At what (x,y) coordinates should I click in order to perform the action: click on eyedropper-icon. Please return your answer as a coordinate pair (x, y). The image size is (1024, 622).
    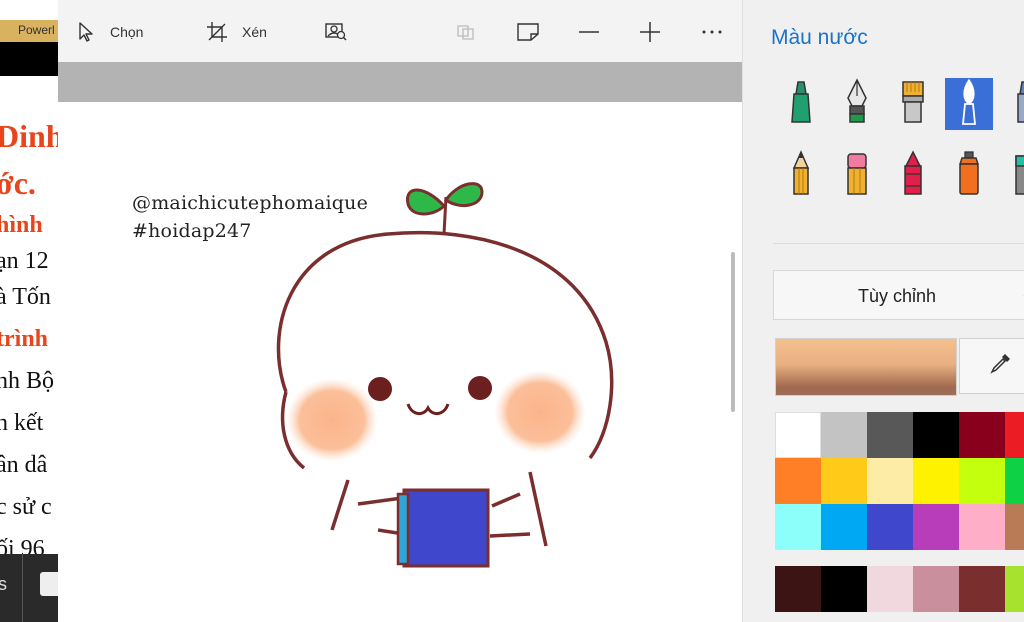
    Looking at the image, I should click on (1000, 366).